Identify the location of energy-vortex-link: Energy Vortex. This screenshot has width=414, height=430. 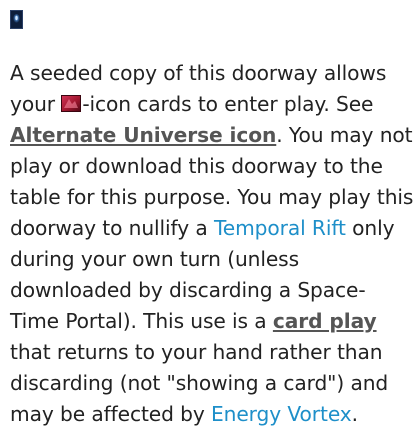
(281, 414).